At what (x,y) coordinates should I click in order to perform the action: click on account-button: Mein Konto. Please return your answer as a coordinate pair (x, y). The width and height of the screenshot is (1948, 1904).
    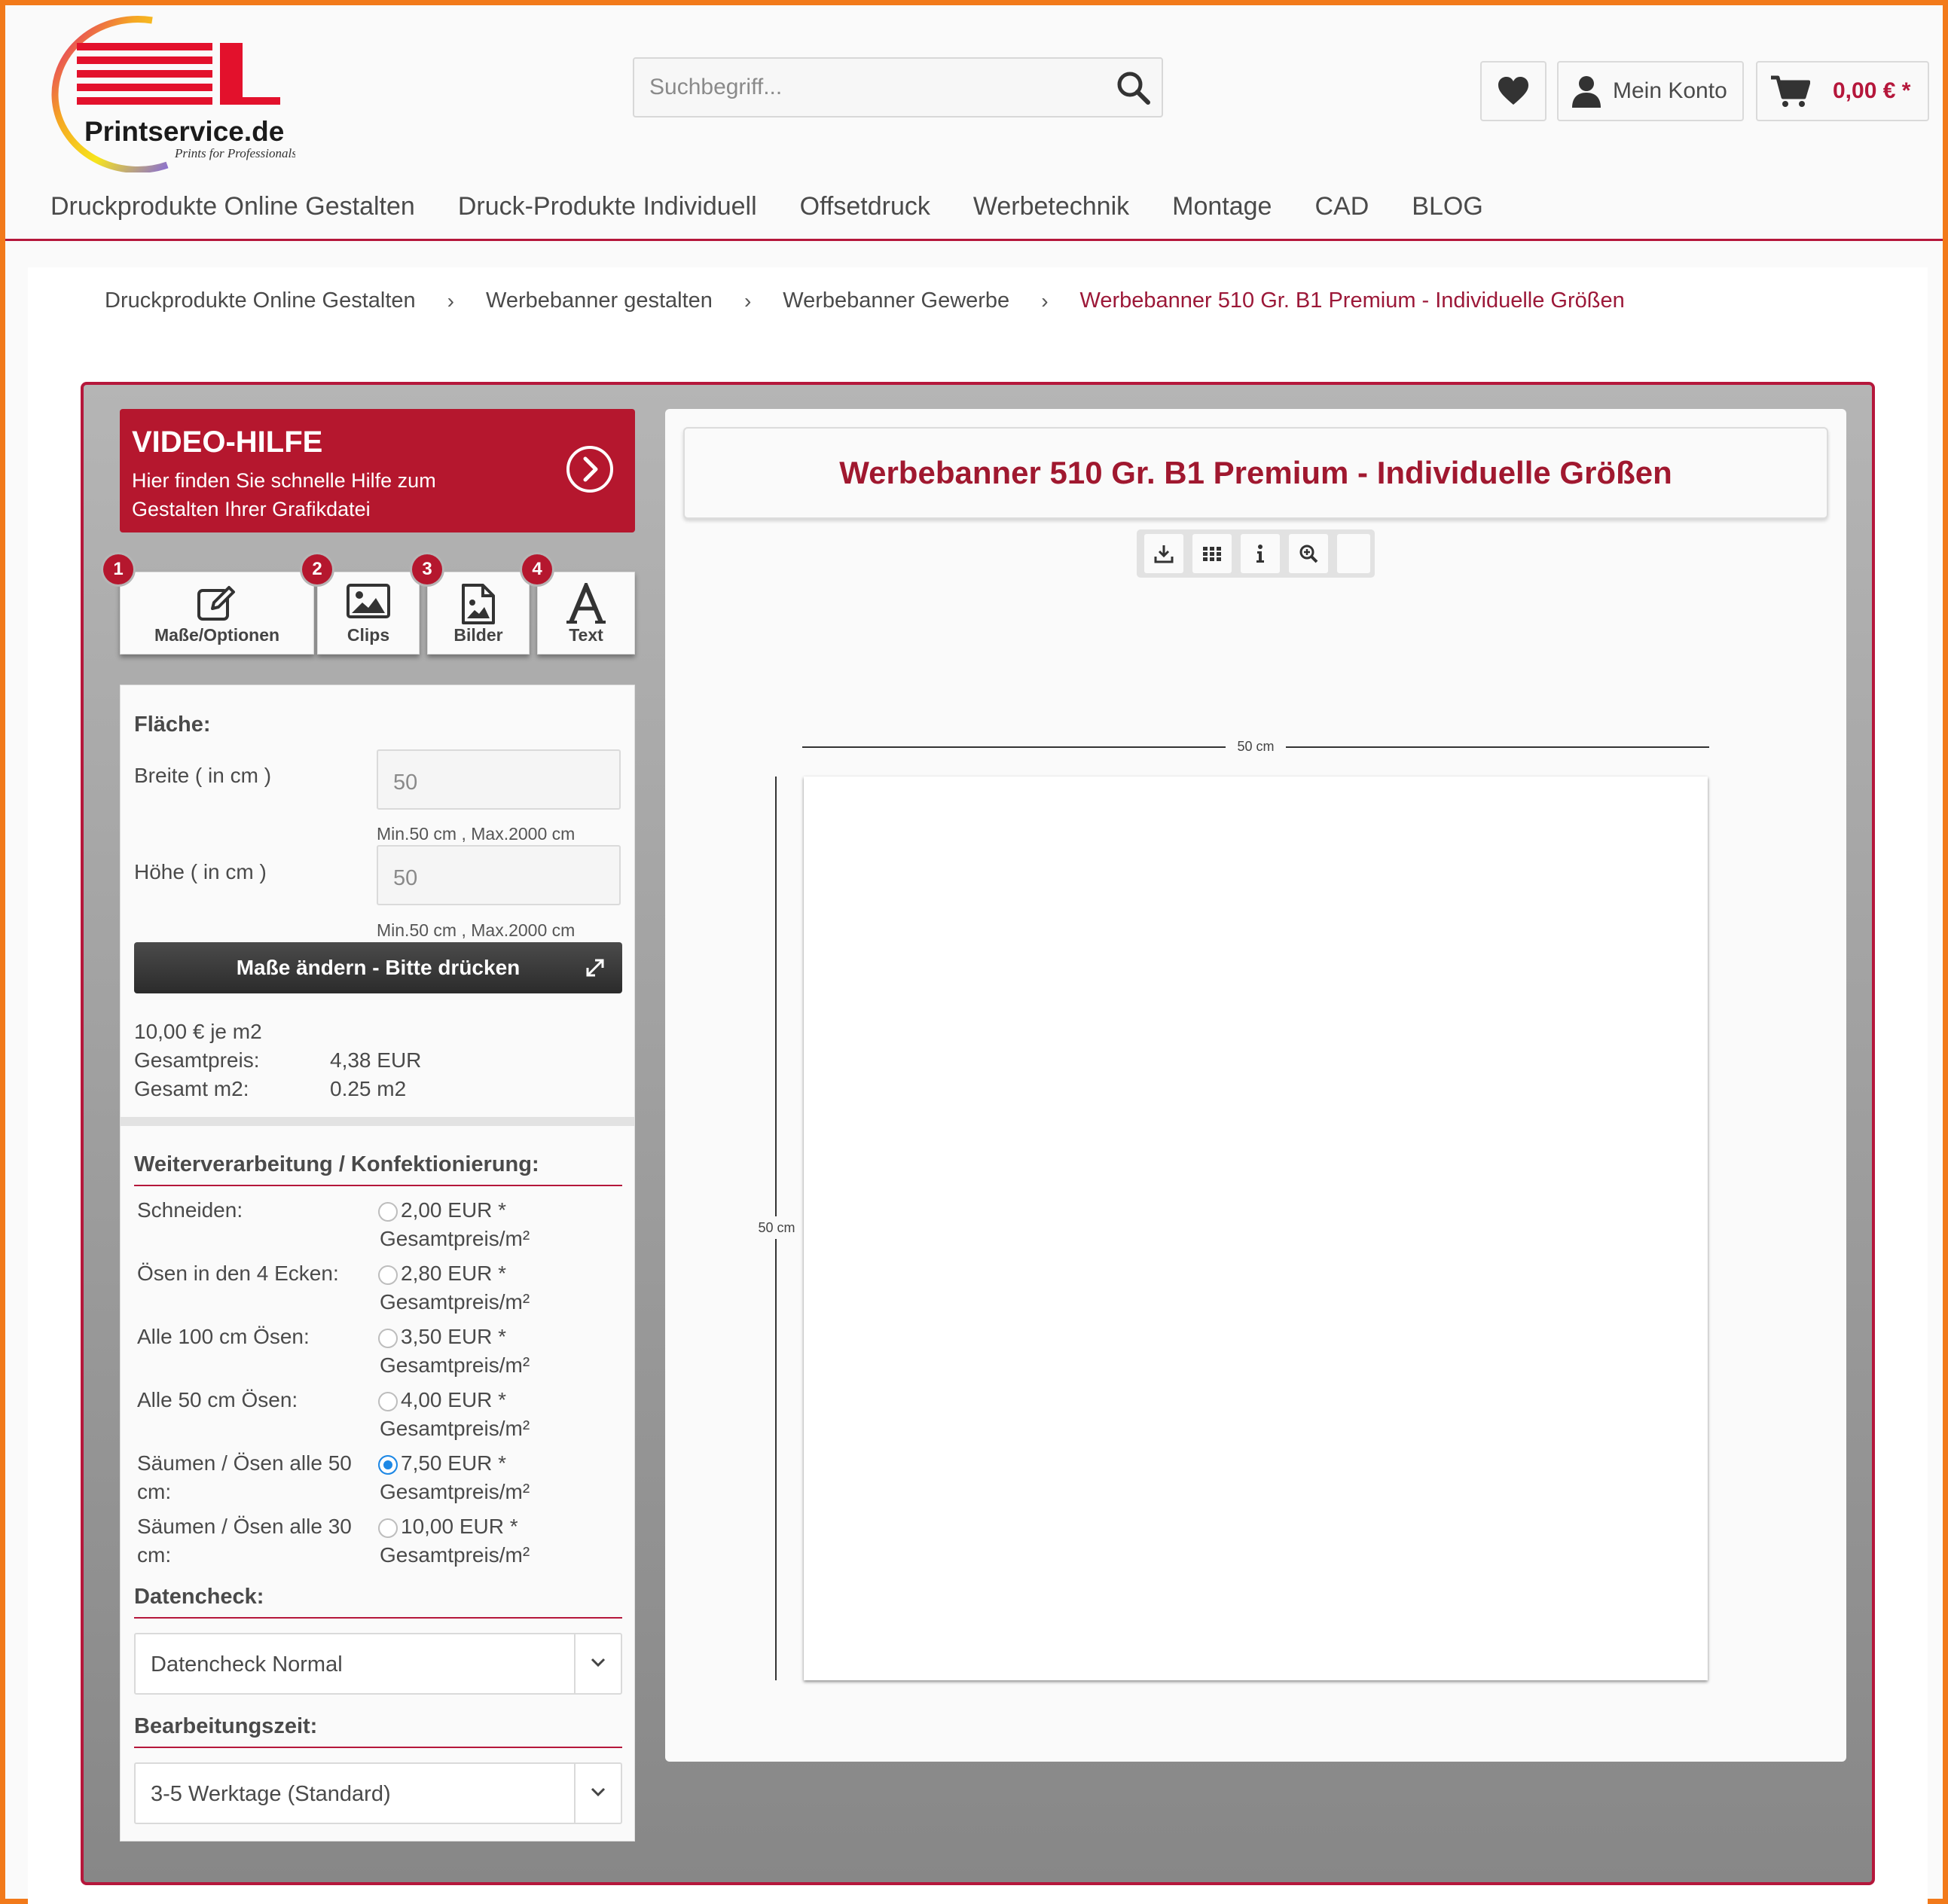
    Looking at the image, I should click on (1651, 91).